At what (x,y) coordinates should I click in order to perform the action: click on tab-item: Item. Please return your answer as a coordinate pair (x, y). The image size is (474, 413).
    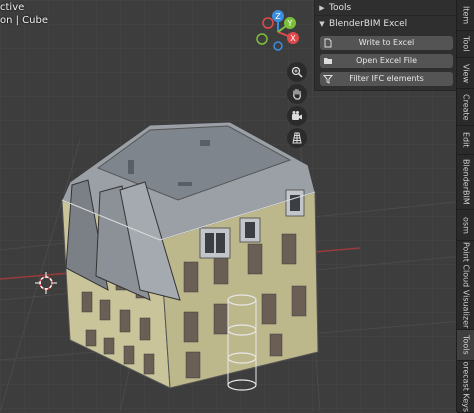
    Looking at the image, I should click on (465, 15).